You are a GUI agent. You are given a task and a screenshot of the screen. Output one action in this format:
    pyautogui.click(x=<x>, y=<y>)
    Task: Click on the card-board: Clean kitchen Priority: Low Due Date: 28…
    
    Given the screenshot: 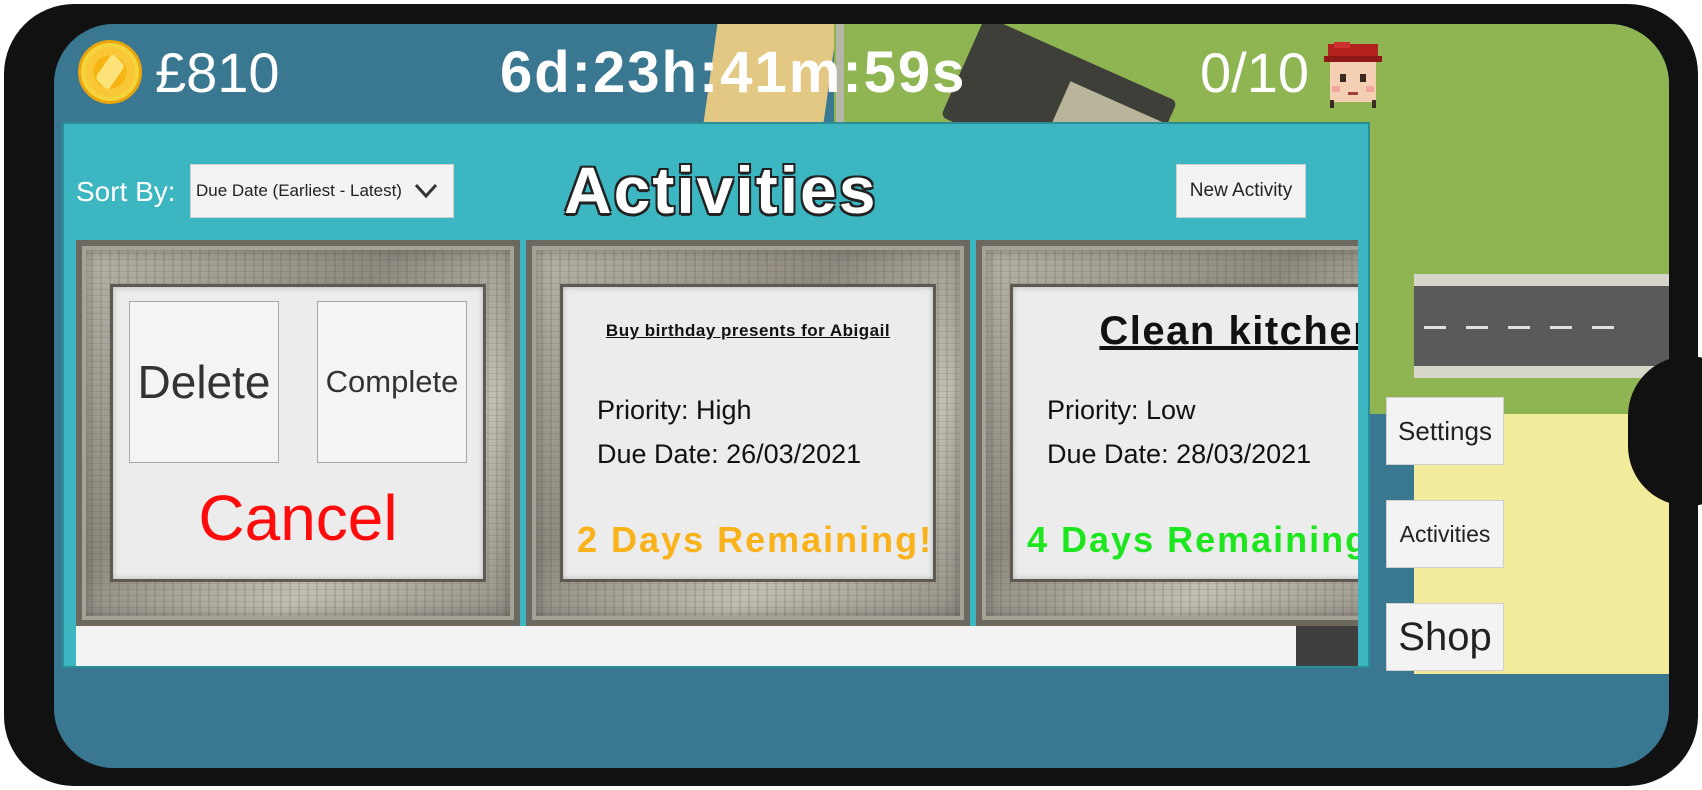 What is the action you would take?
    pyautogui.click(x=1184, y=433)
    